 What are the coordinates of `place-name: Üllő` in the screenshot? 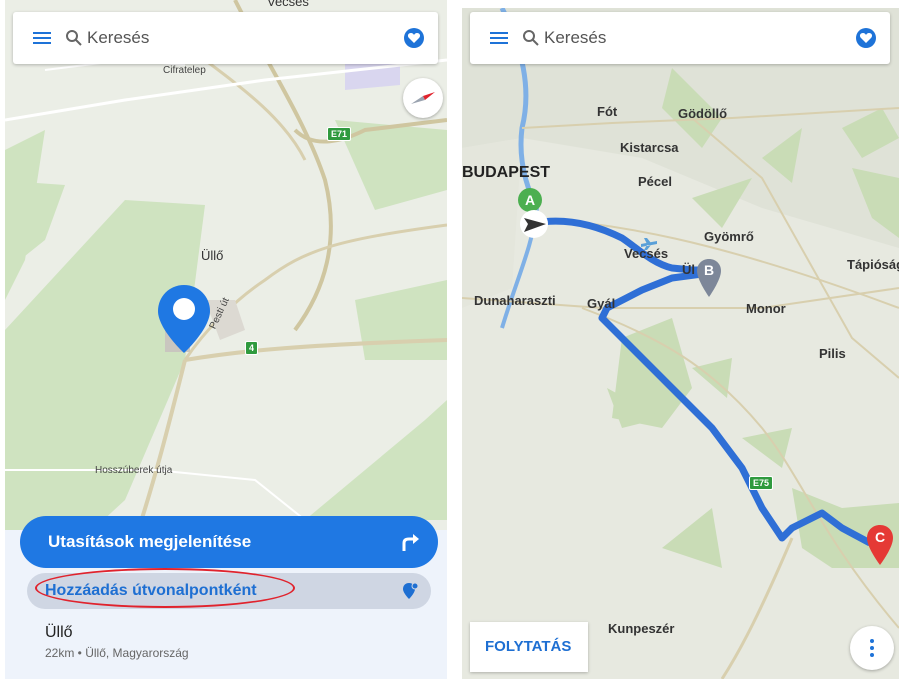 It's located at (59, 632).